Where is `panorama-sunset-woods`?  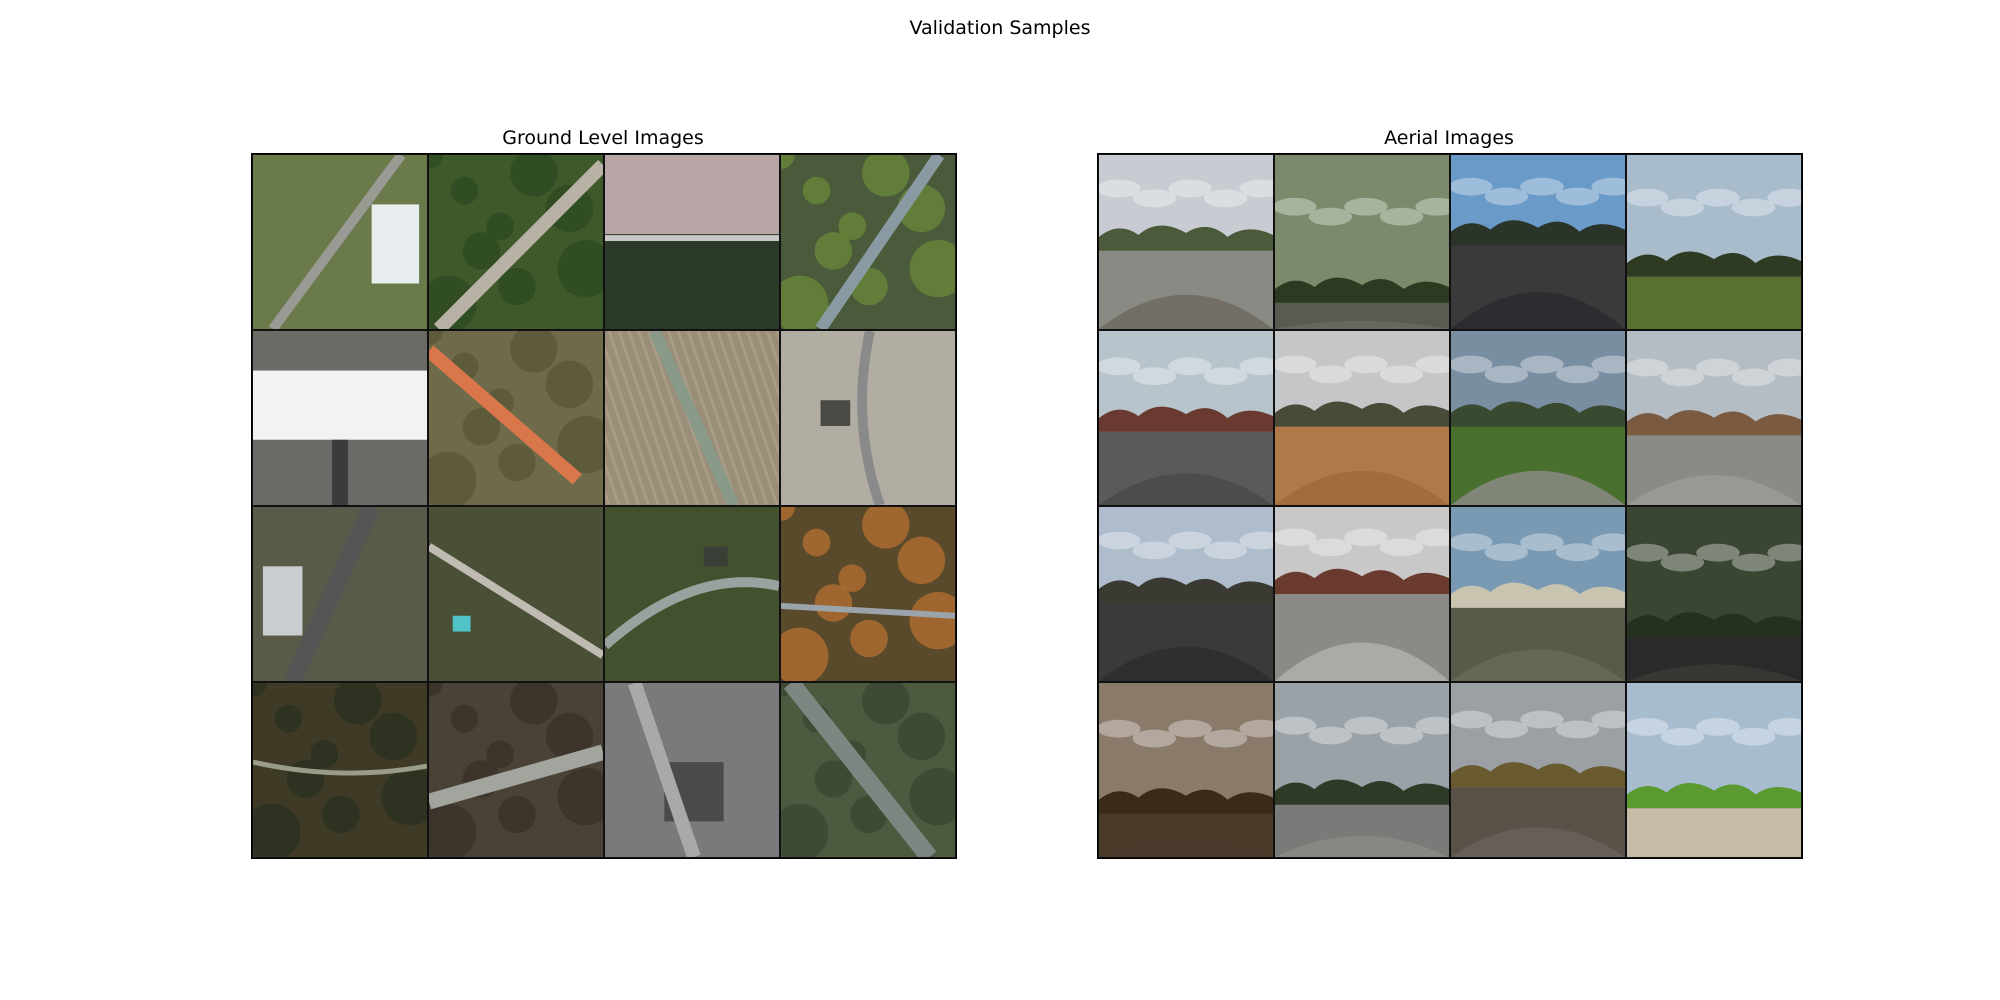
panorama-sunset-woods is located at coordinates (1186, 770).